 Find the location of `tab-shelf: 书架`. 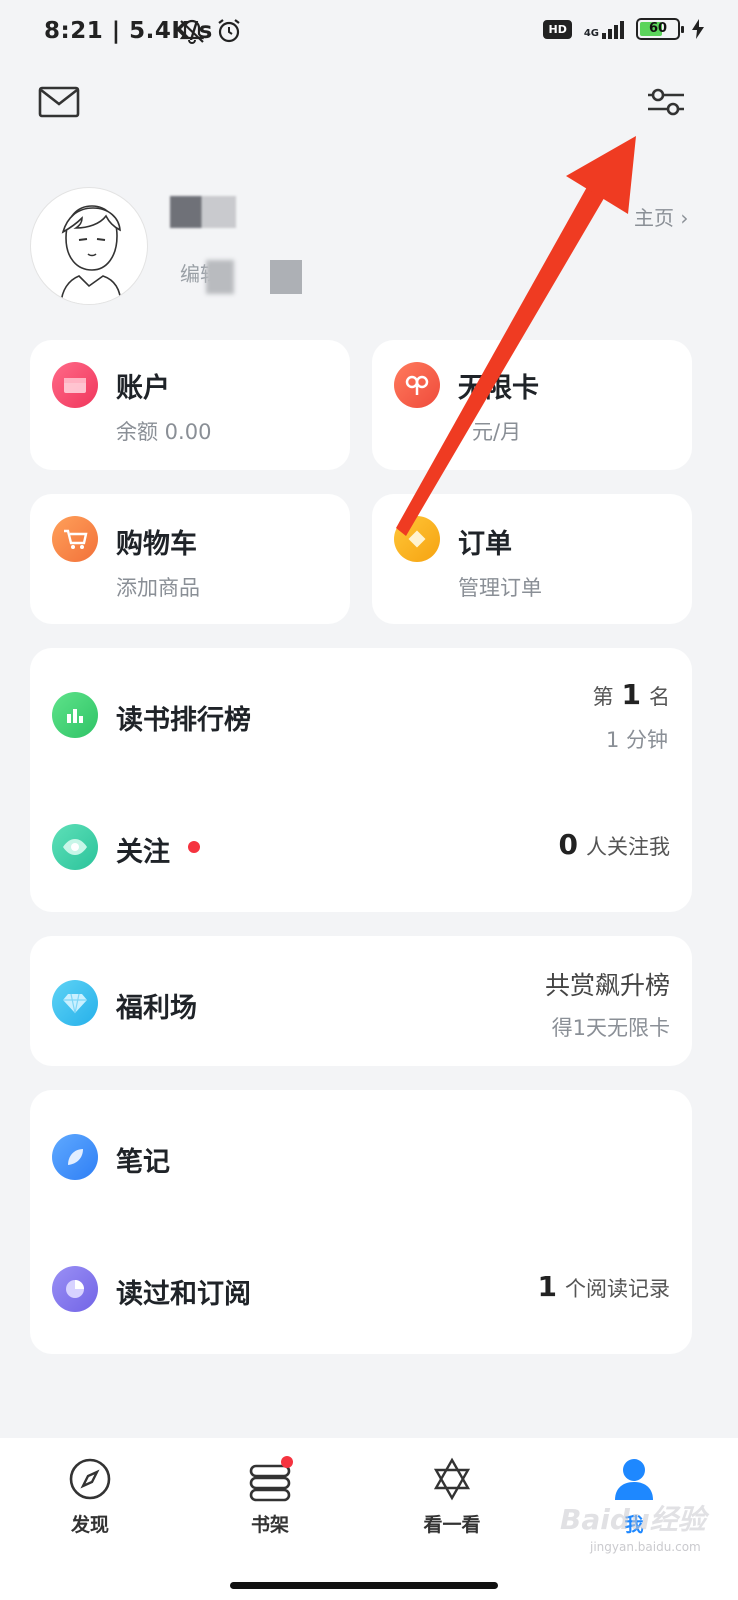

tab-shelf: 书架 is located at coordinates (270, 1496).